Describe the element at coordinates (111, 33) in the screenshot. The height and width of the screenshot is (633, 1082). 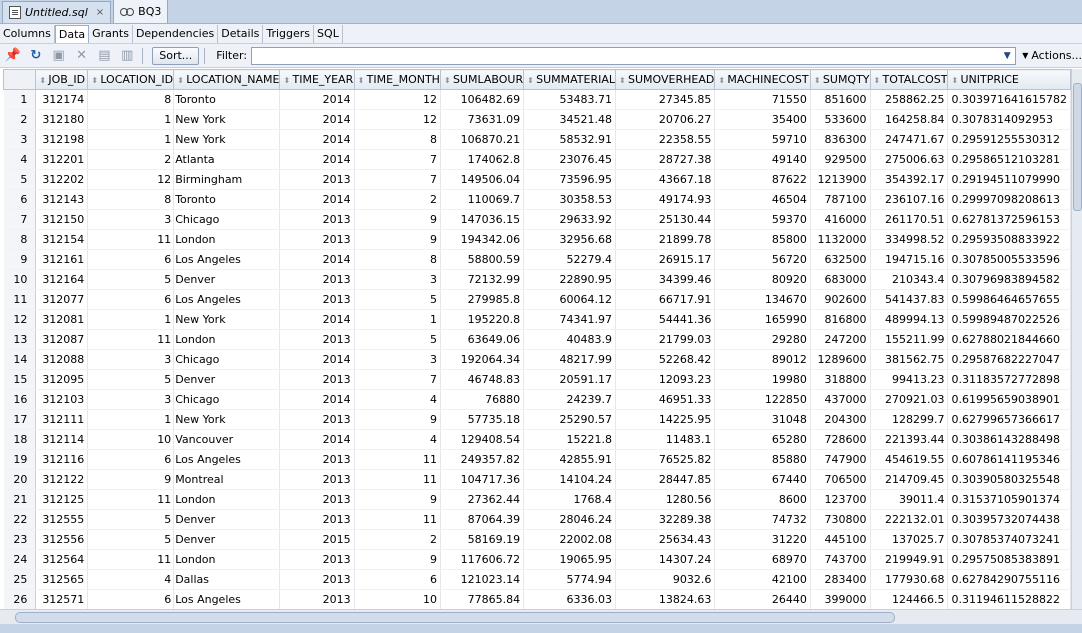
I see `tab-grants: Grants` at that location.